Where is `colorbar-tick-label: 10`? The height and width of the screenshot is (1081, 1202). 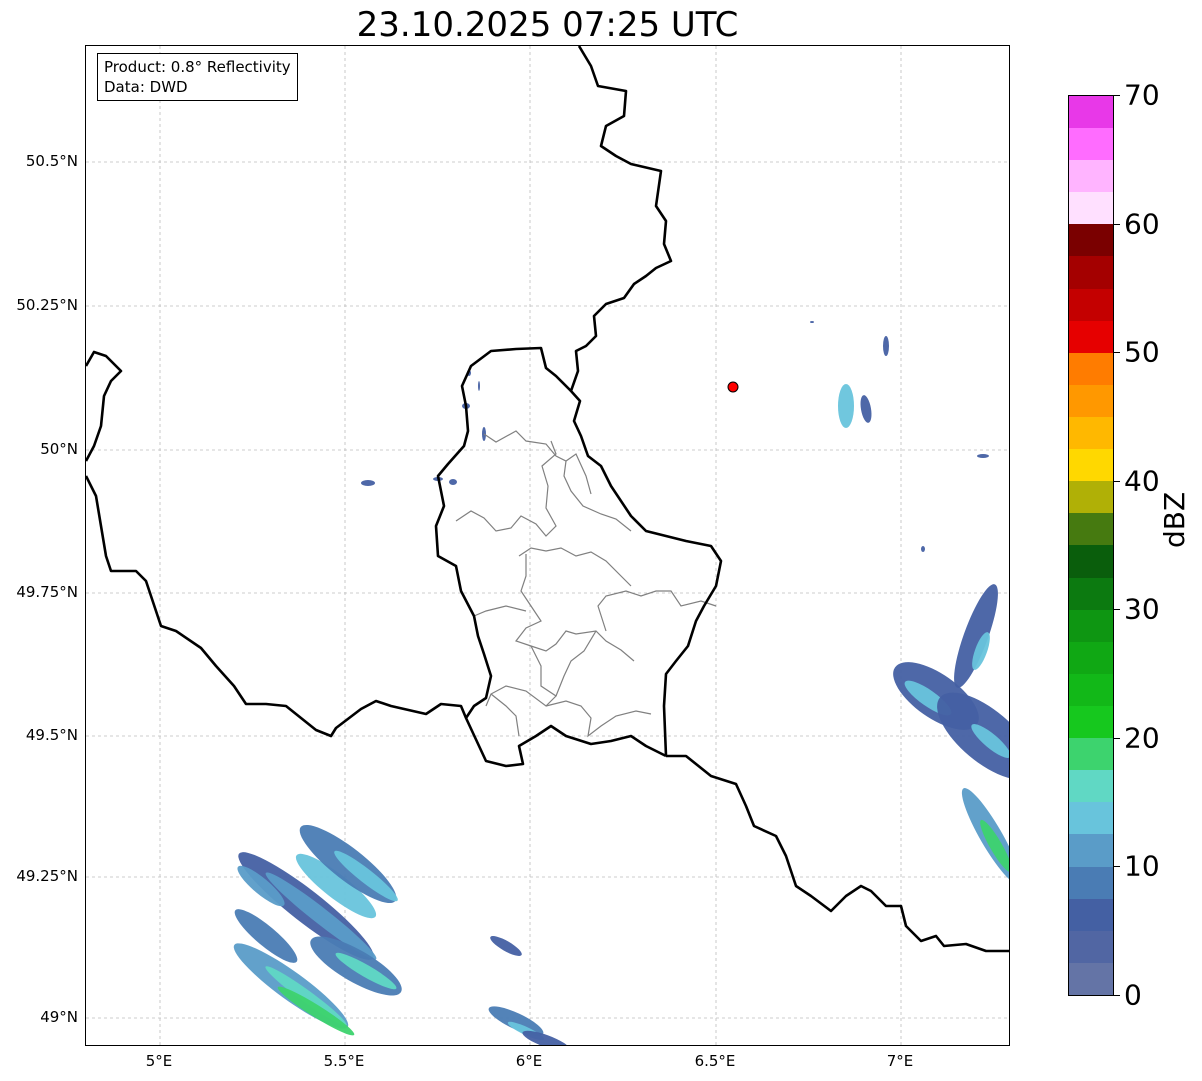 colorbar-tick-label: 10 is located at coordinates (1142, 866).